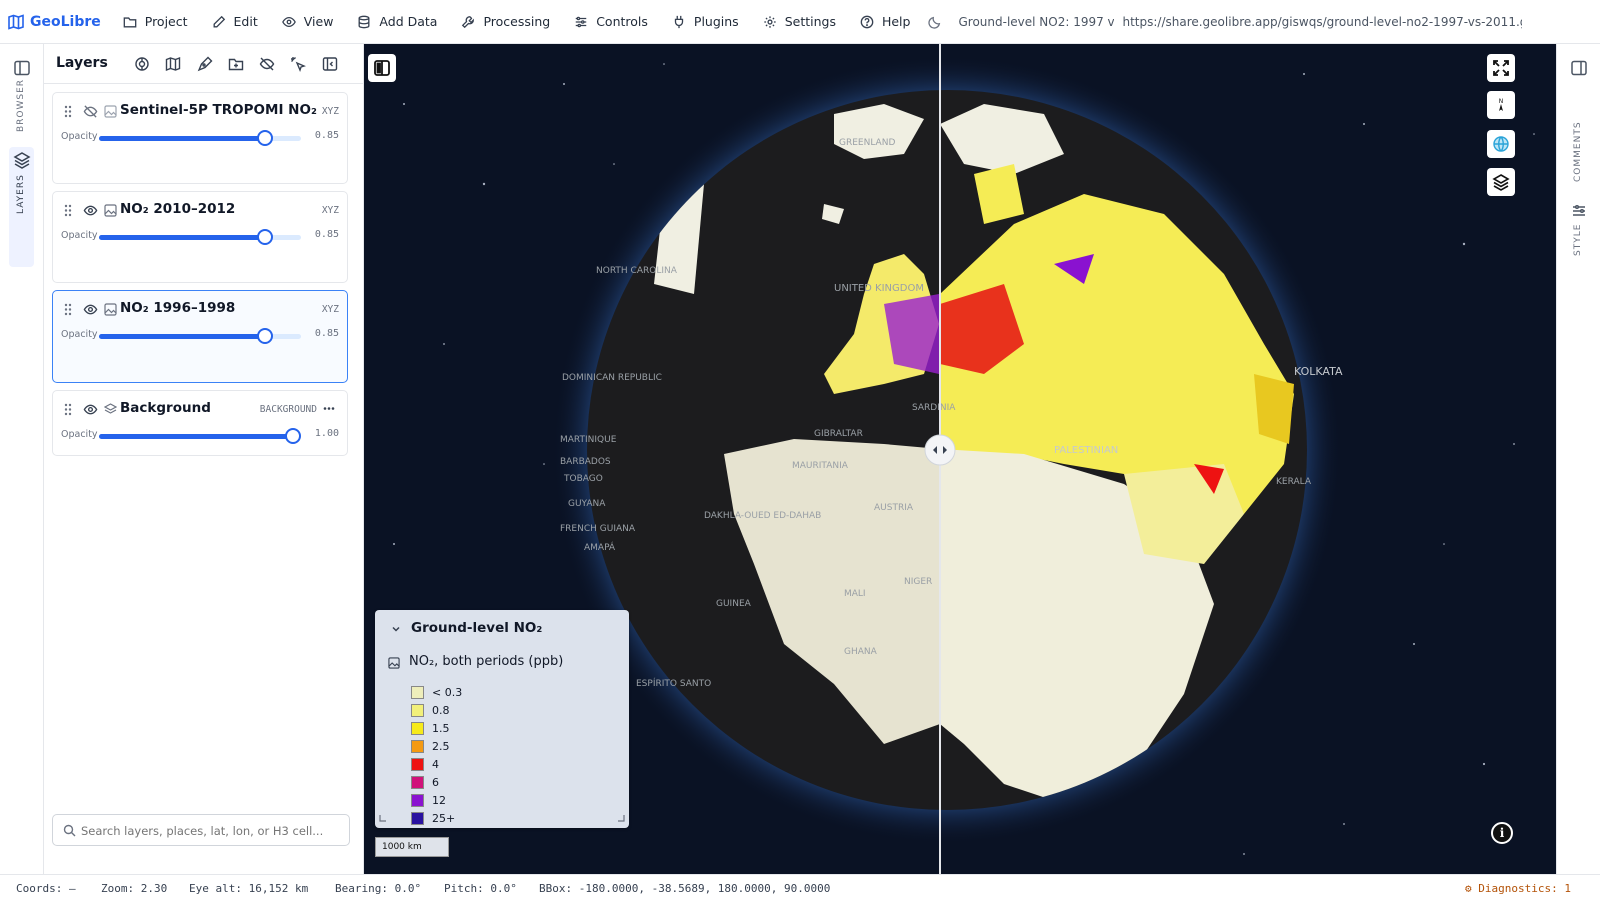 Image resolution: width=1600 pixels, height=900 pixels. I want to click on bug-icon: ⚙, so click(1468, 888).